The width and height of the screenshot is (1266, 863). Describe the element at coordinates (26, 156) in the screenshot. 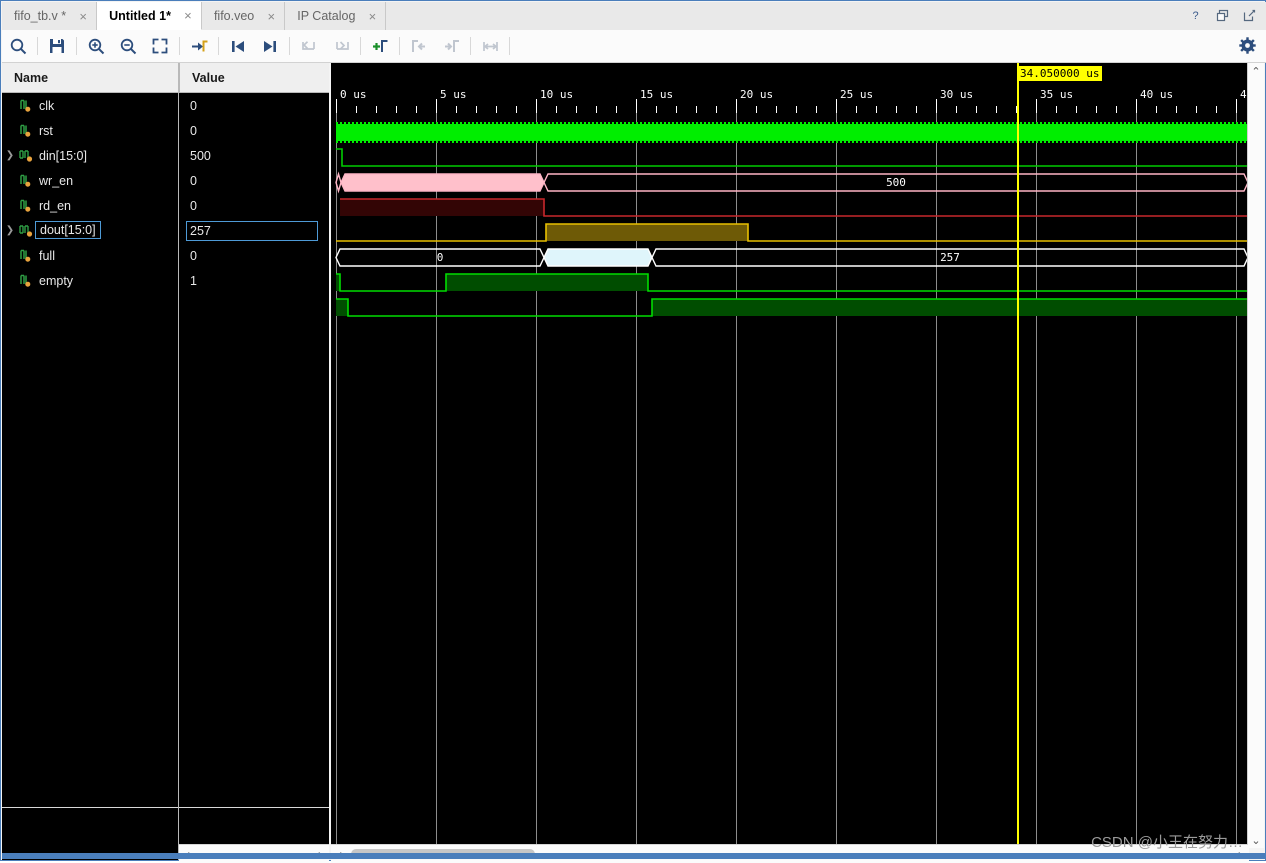

I see `wave-bus-icon` at that location.